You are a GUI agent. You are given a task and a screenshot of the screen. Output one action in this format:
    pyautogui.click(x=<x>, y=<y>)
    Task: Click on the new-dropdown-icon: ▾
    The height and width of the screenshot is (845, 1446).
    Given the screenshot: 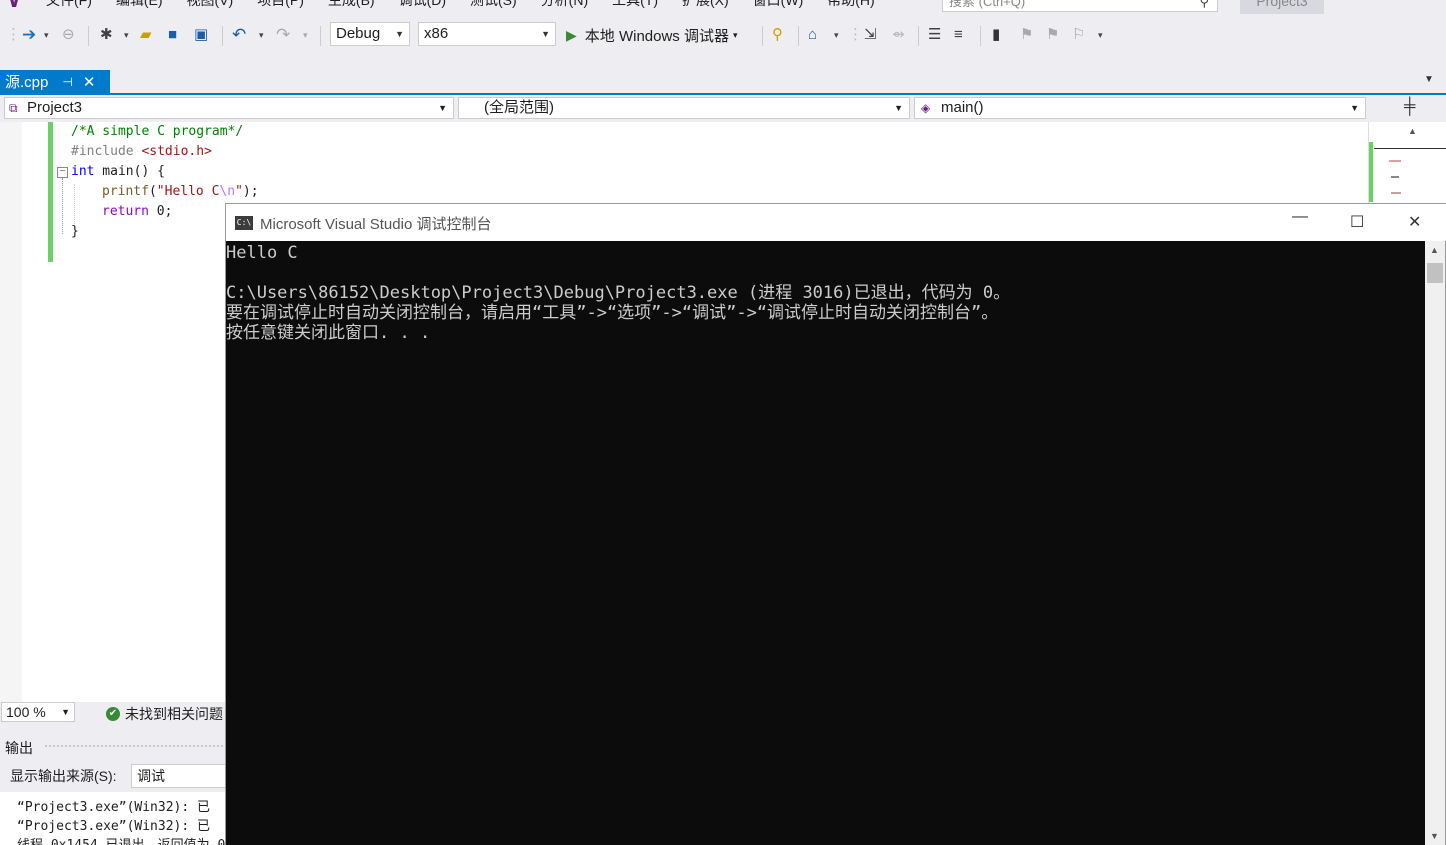 What is the action you would take?
    pyautogui.click(x=126, y=35)
    